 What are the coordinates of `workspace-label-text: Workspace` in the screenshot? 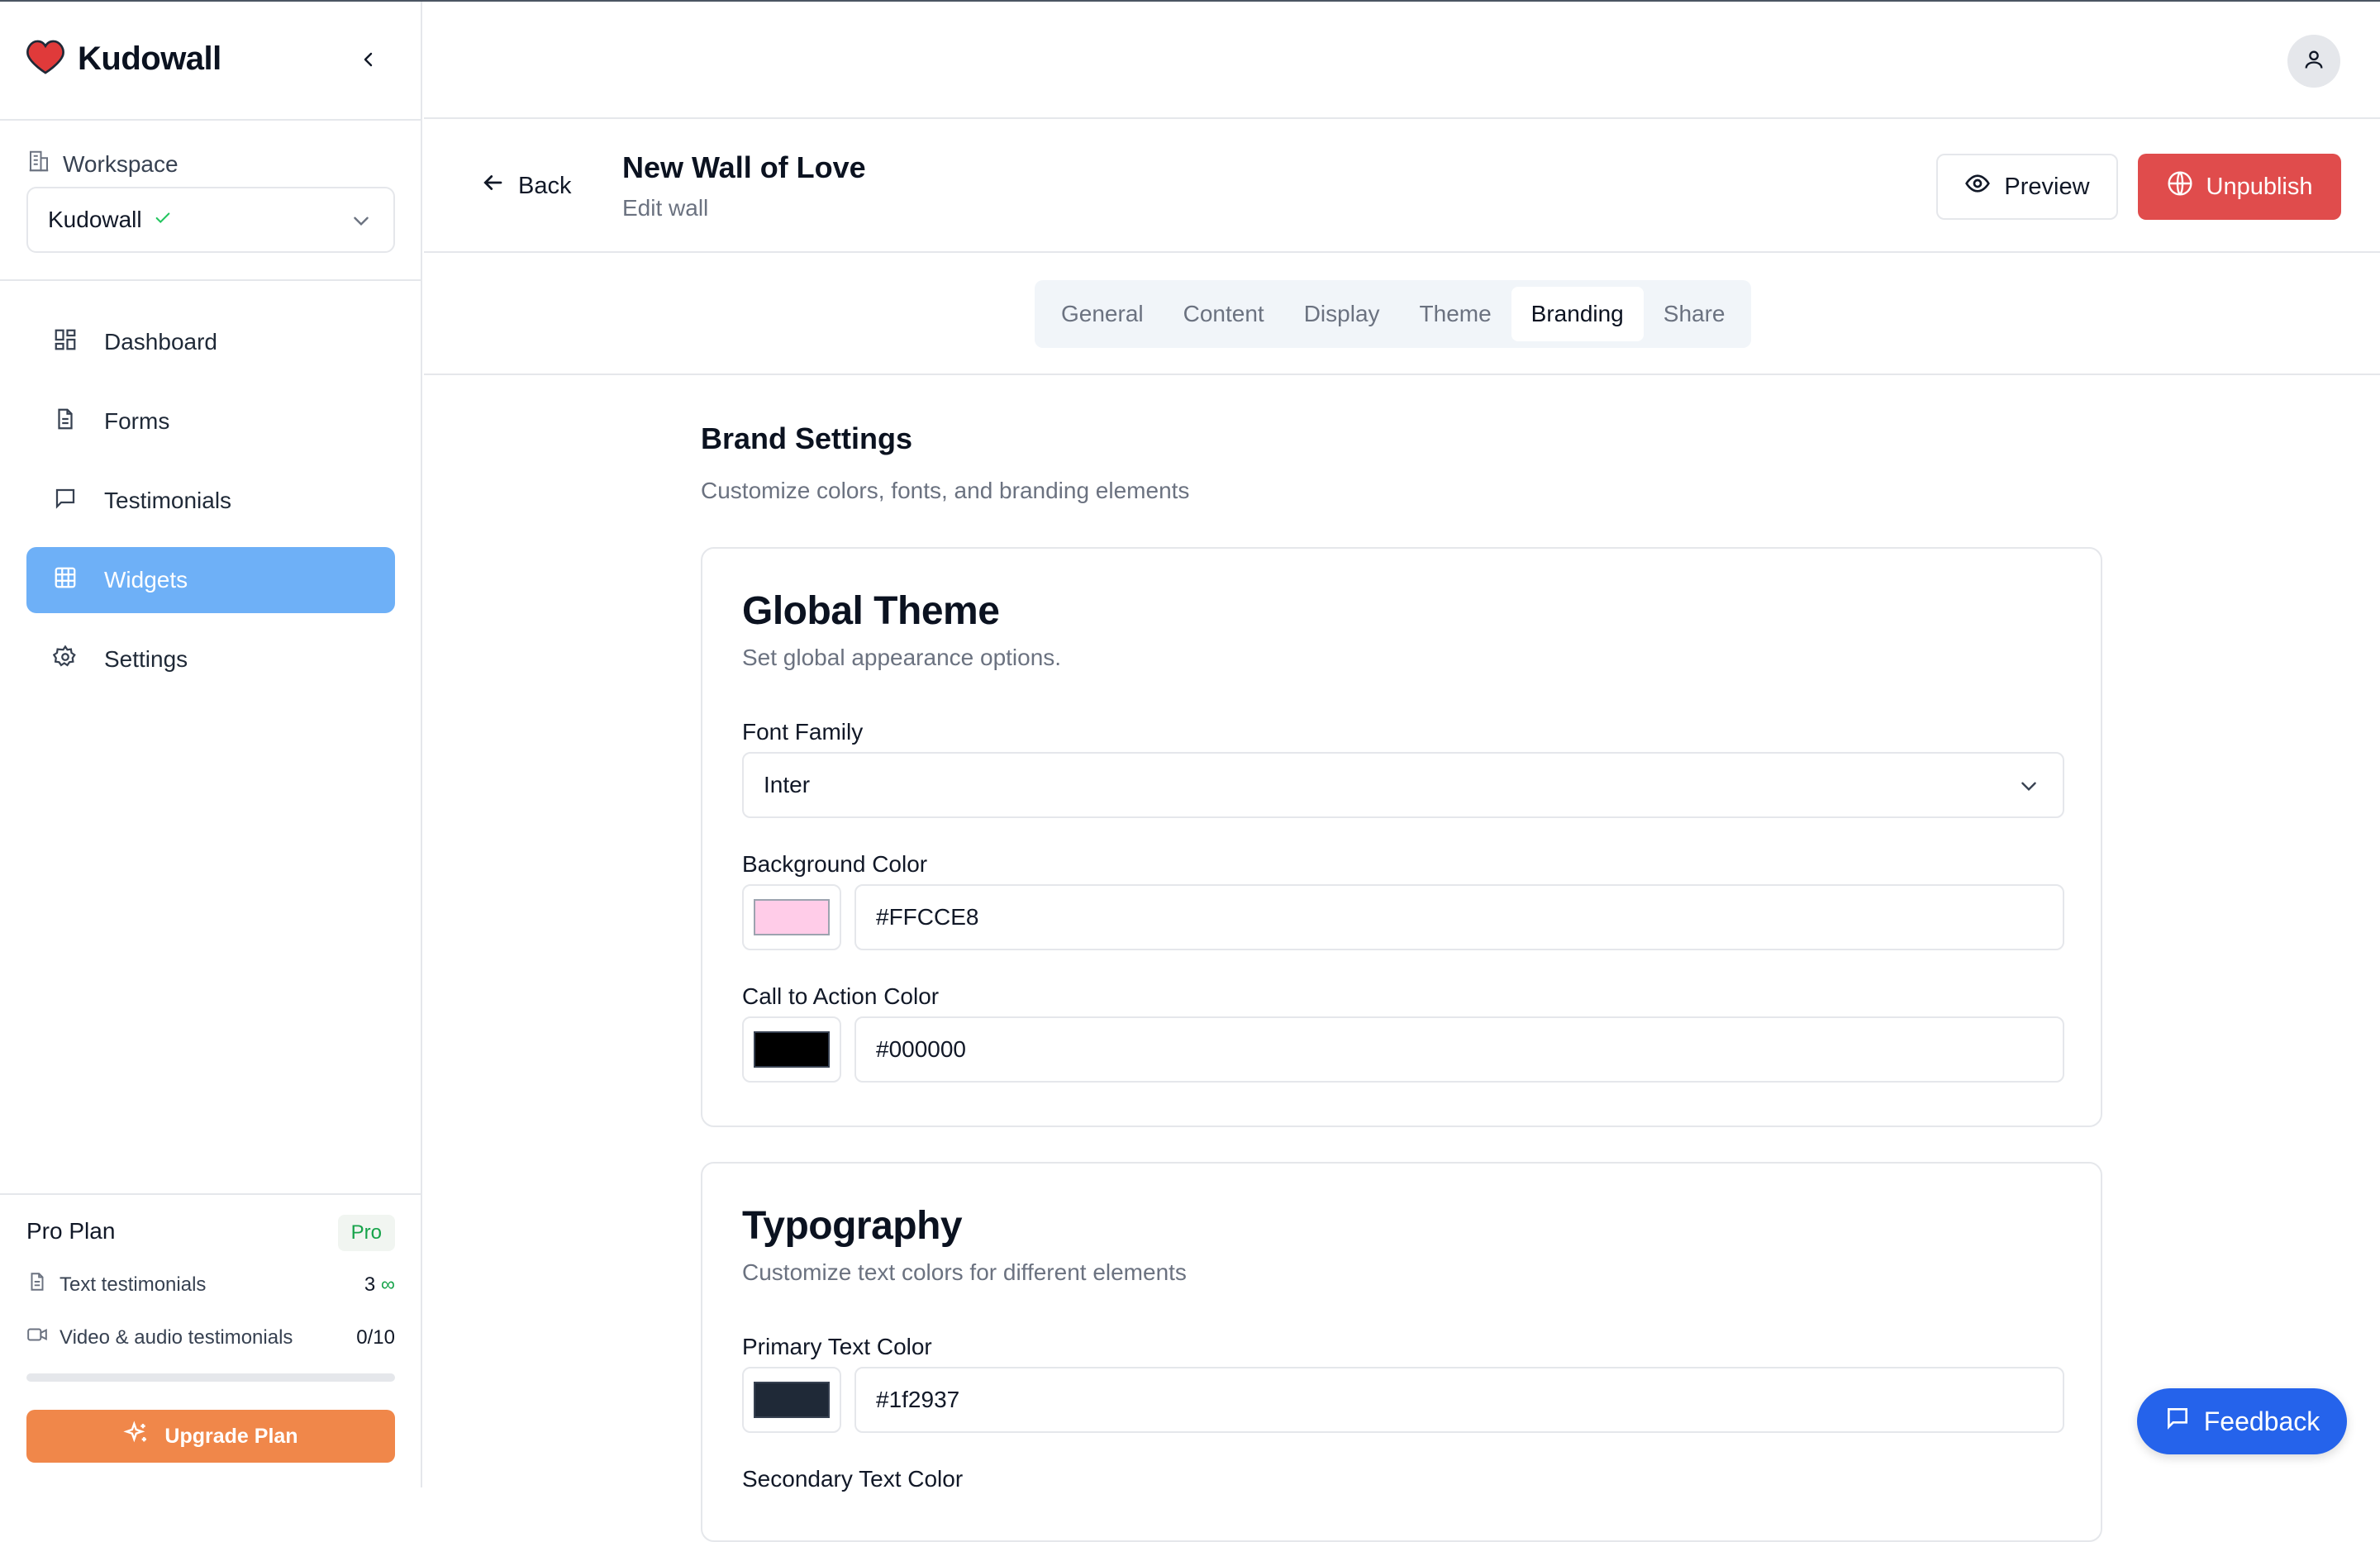 It's located at (120, 163).